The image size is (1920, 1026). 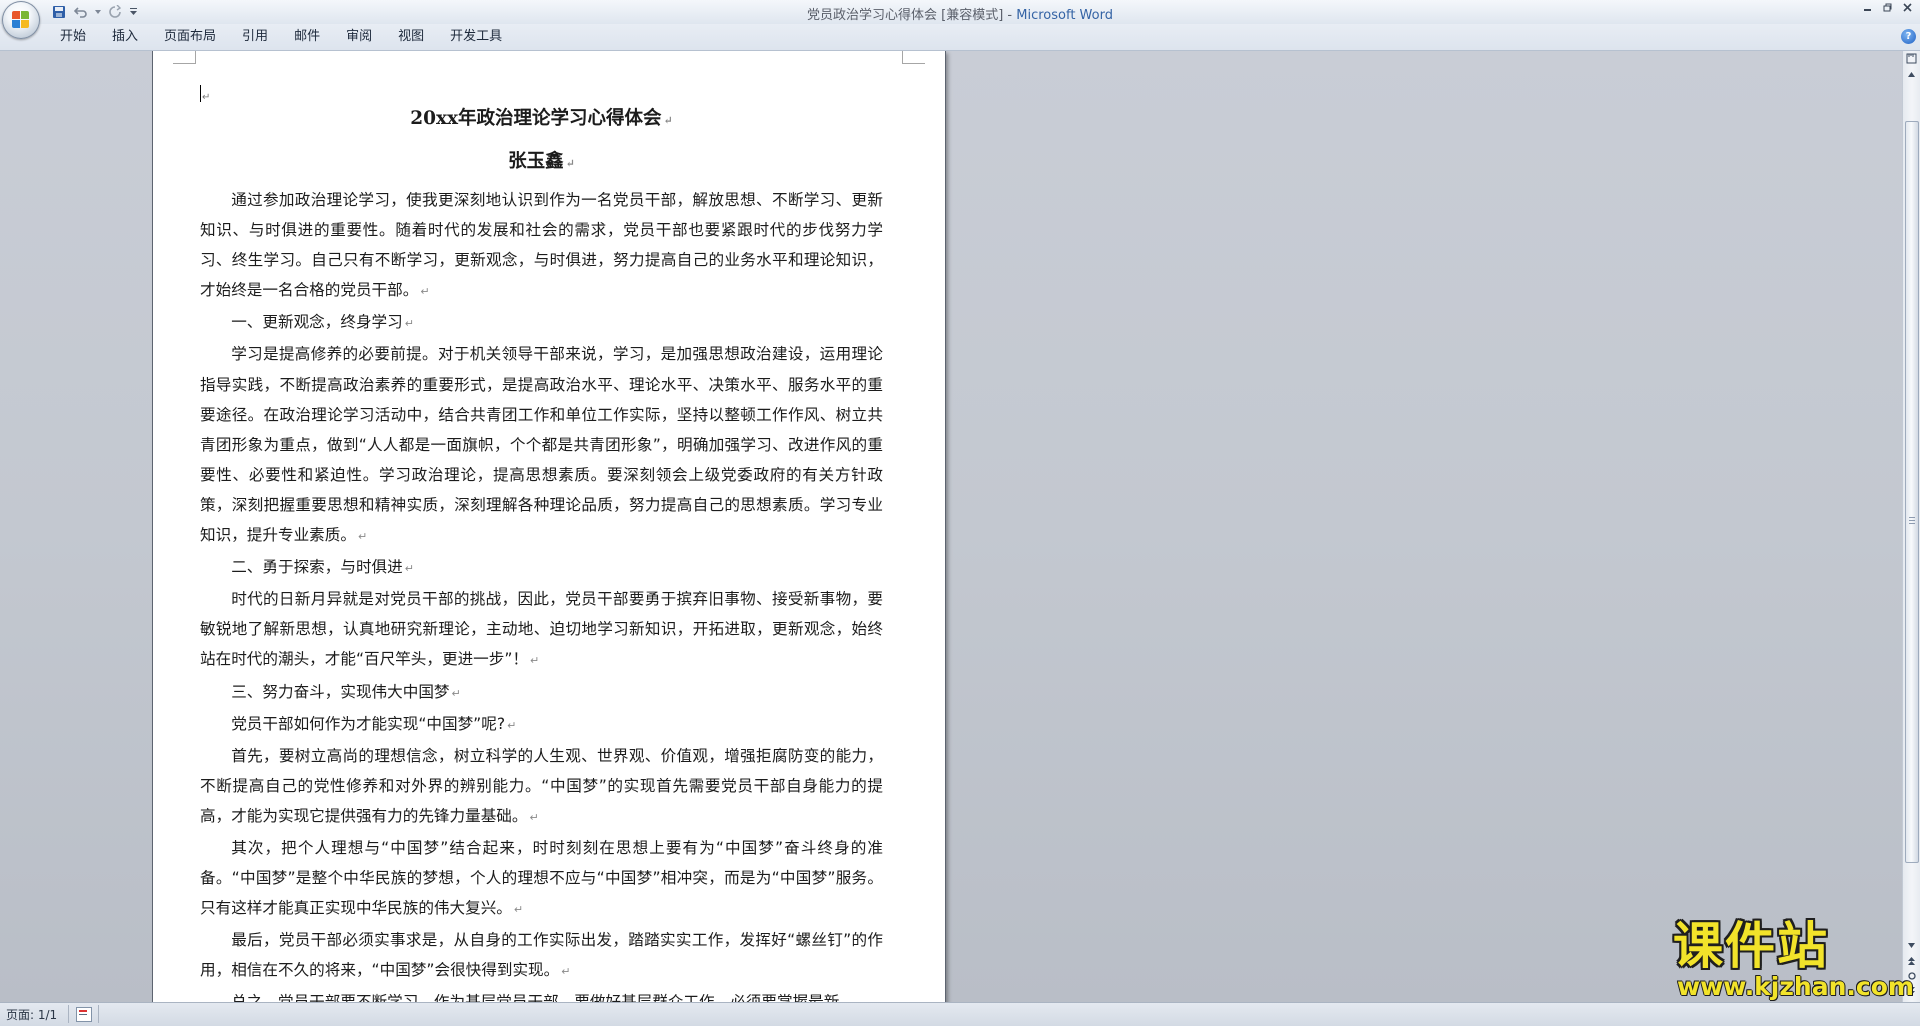 I want to click on tab-developer: 开发工具, so click(x=476, y=37).